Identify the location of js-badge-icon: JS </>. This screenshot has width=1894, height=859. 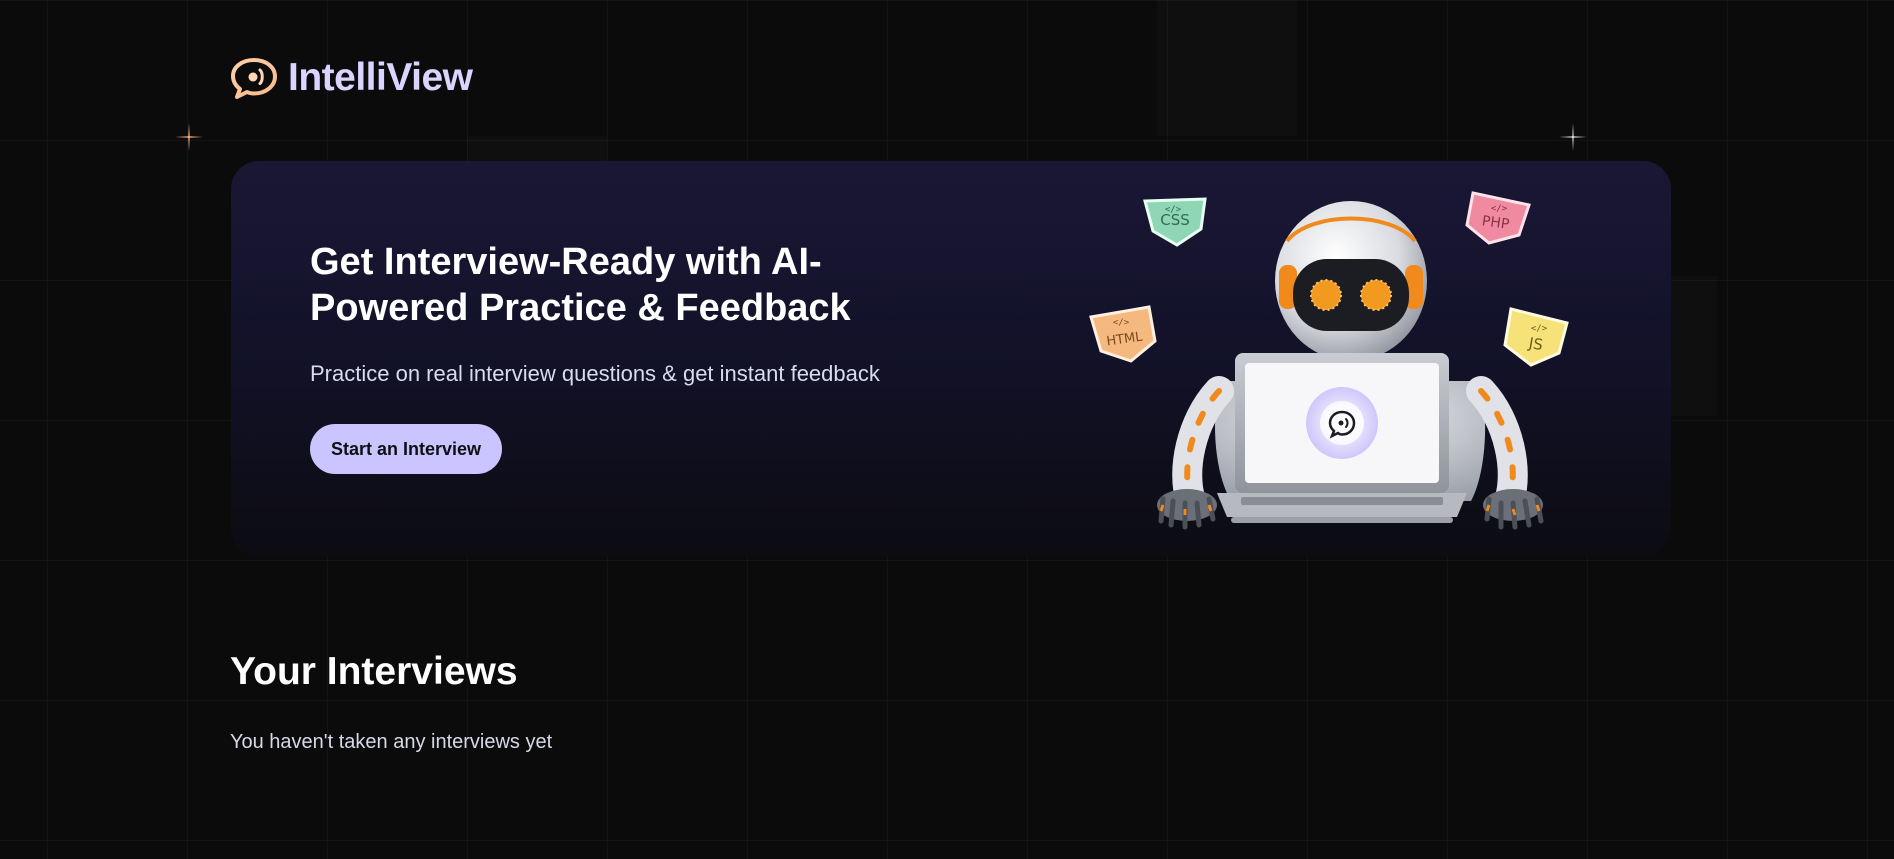
(1536, 337).